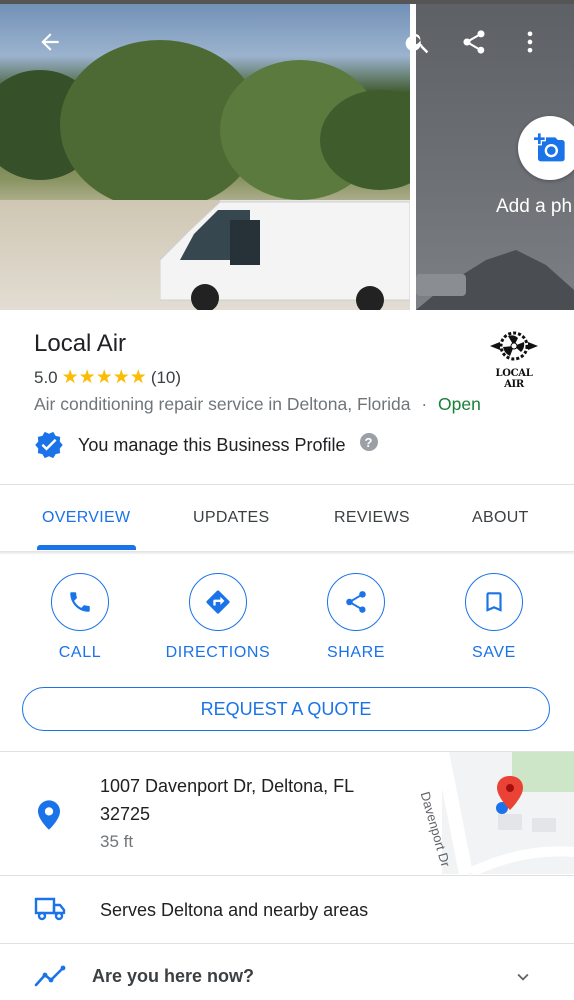 This screenshot has height=1000, width=574. I want to click on more-vert-icon, so click(530, 42).